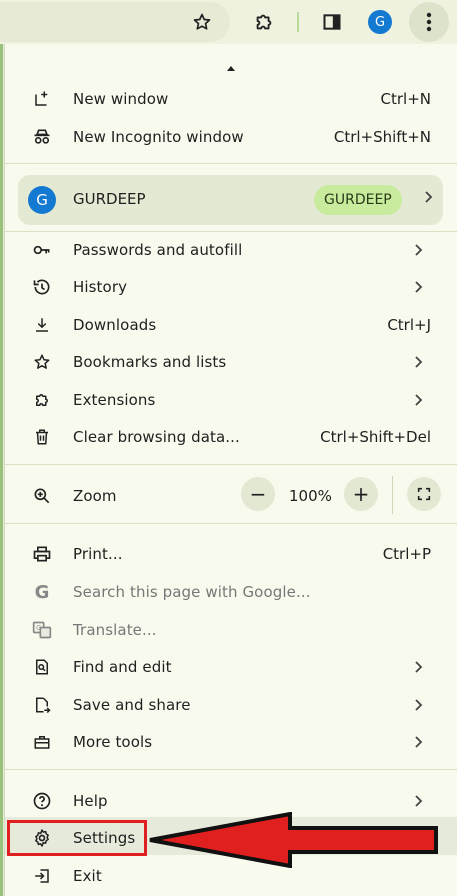 Image resolution: width=457 pixels, height=896 pixels. Describe the element at coordinates (158, 137) in the screenshot. I see `menu-item-label: New Incognito window` at that location.